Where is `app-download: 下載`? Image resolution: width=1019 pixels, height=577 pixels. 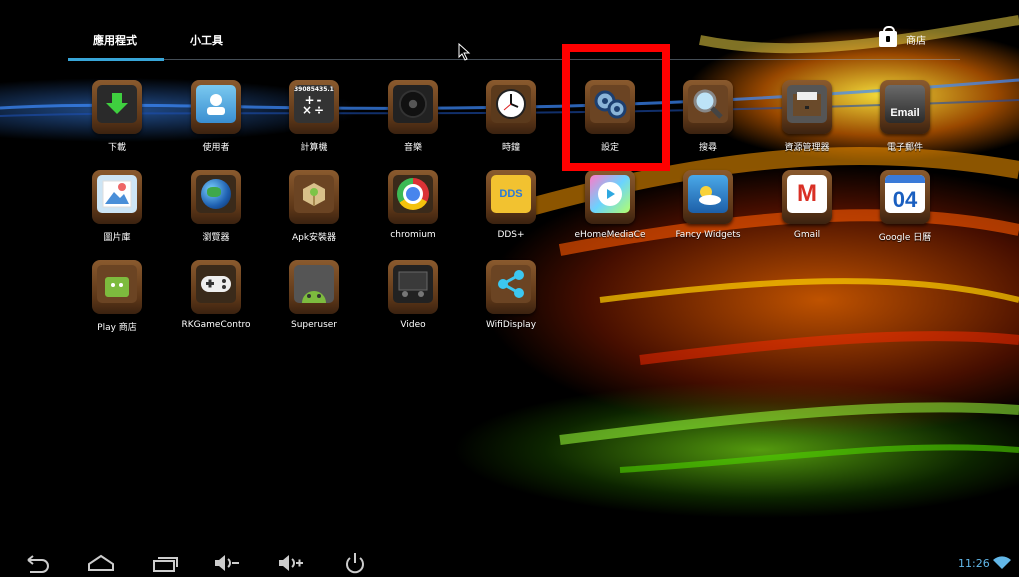
app-download: 下載 is located at coordinates (117, 117).